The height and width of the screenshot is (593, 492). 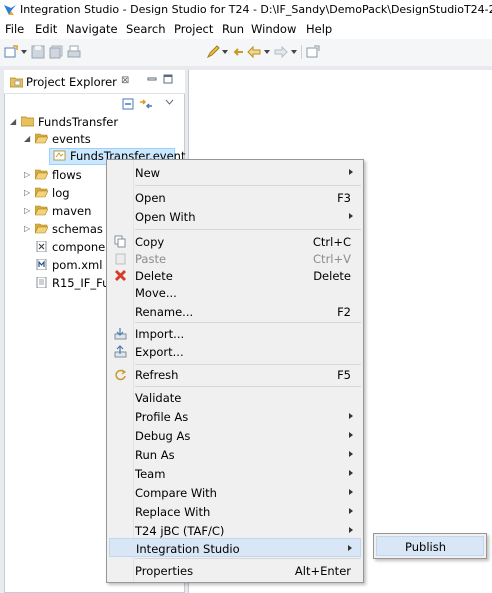 What do you see at coordinates (56, 52) in the screenshot?
I see `save-all-icon` at bounding box center [56, 52].